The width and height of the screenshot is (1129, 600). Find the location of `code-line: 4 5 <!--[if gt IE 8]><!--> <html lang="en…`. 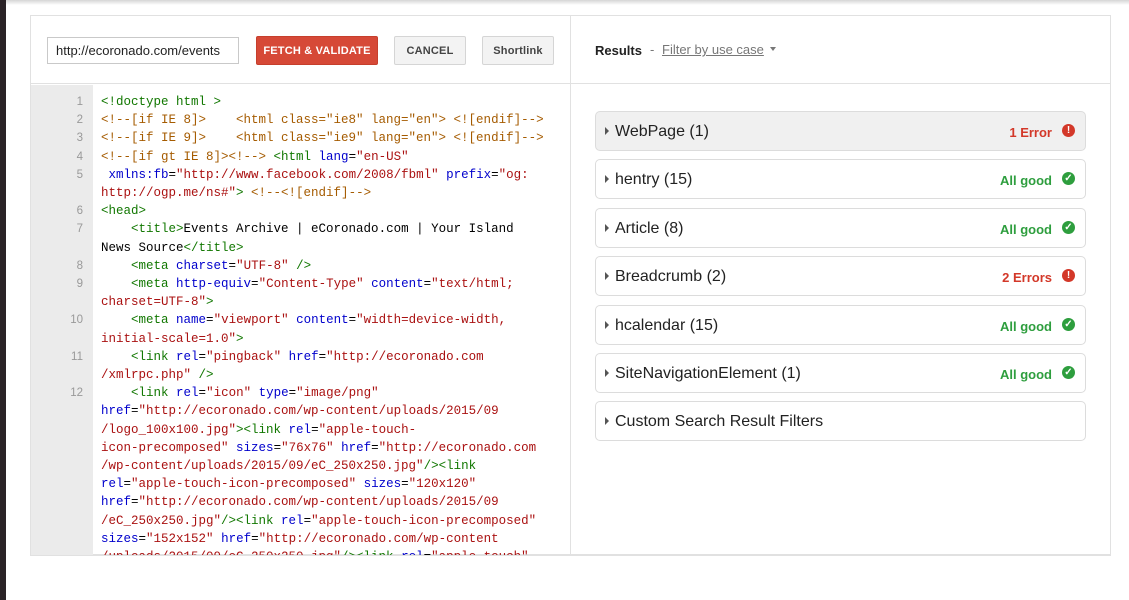

code-line: 4 5 <!--[if gt IE 8]><!--> <html lang="en… is located at coordinates (300, 175).